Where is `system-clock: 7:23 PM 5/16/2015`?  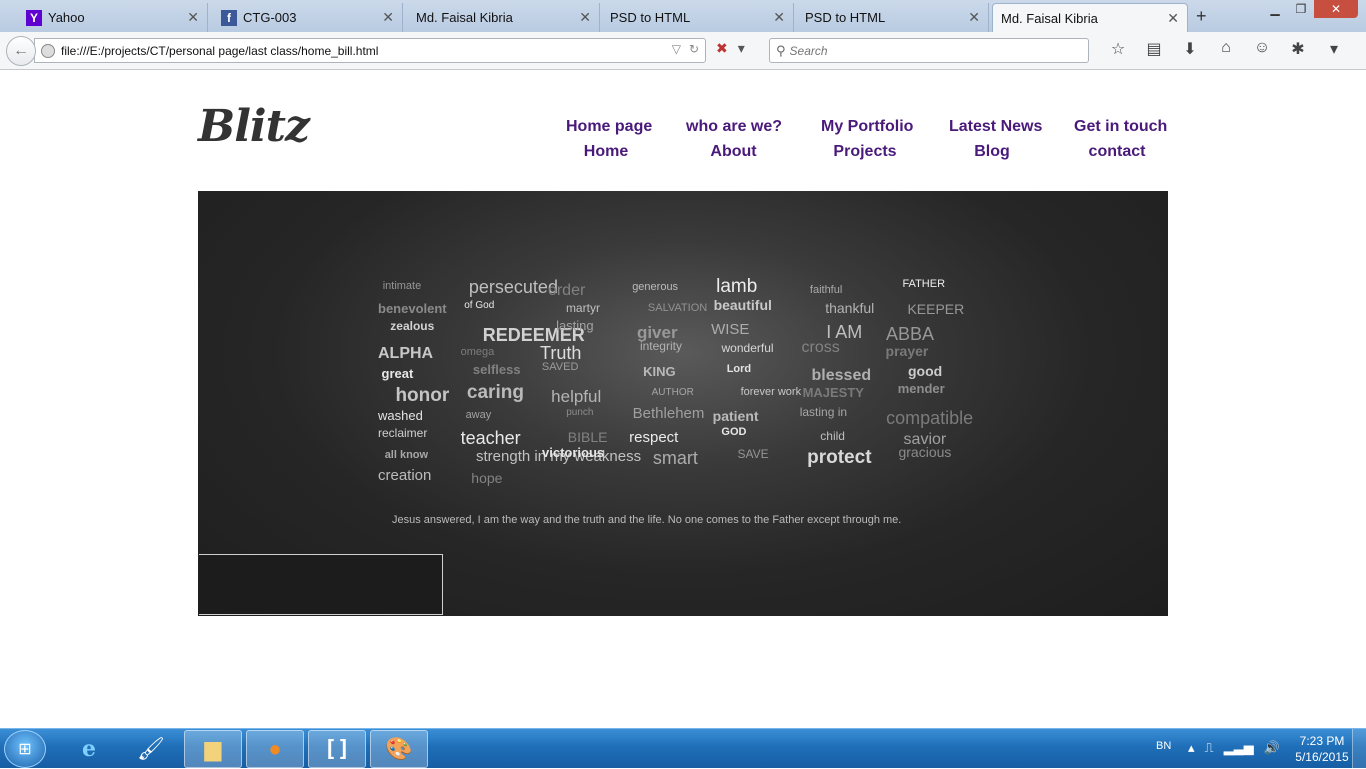
system-clock: 7:23 PM 5/16/2015 is located at coordinates (1322, 749).